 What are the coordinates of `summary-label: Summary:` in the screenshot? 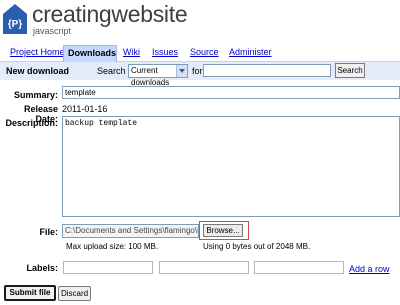 It's located at (35, 95).